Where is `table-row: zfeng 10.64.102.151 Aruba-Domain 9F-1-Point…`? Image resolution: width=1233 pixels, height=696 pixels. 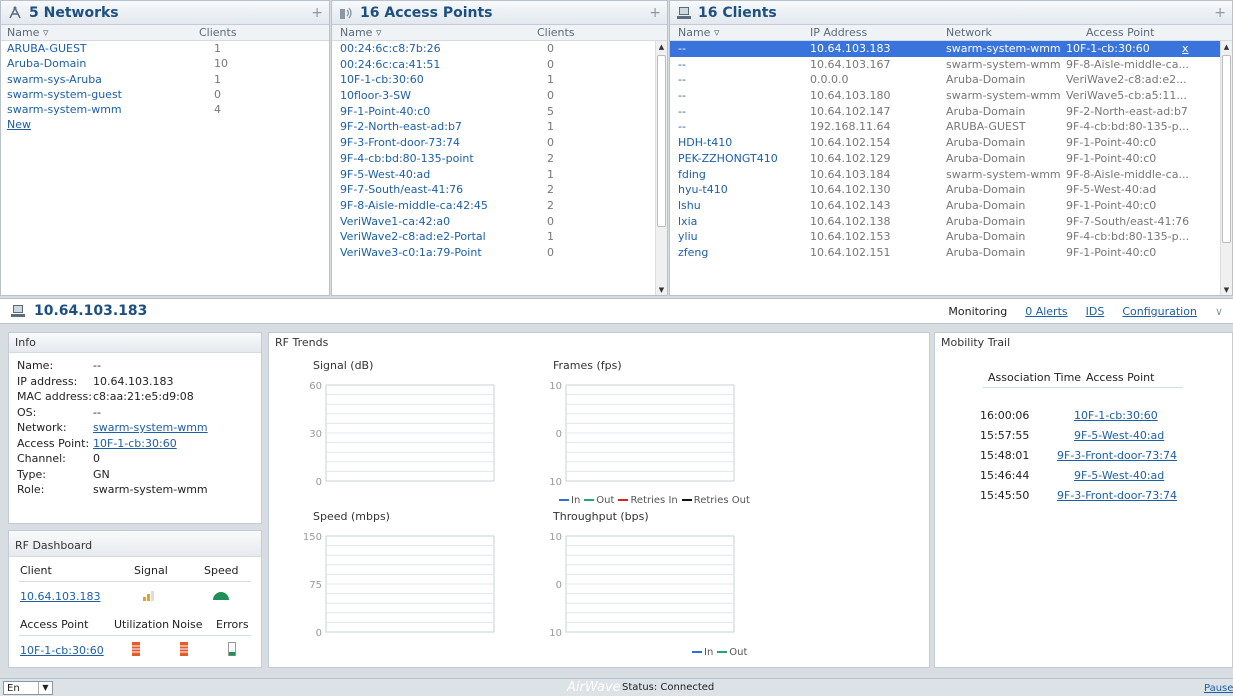
table-row: zfeng 10.64.102.151 Aruba-Domain 9F-1-Point… is located at coordinates (945, 253).